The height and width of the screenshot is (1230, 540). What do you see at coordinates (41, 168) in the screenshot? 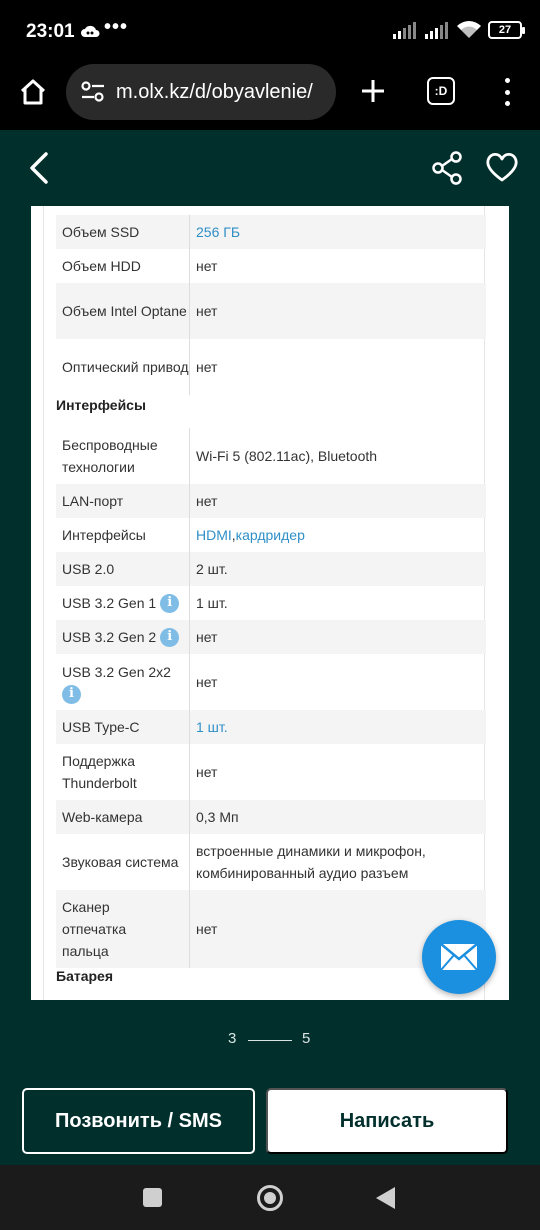
I see `back-icon` at bounding box center [41, 168].